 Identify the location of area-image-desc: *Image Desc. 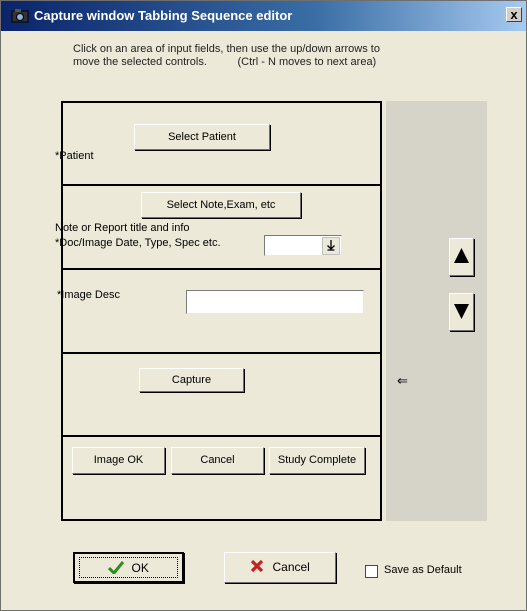
(219, 311).